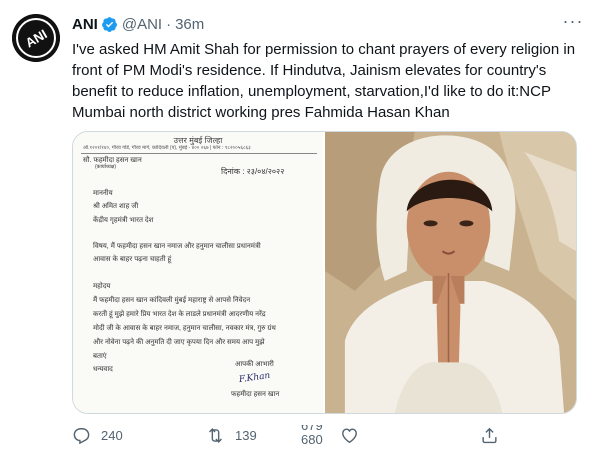  What do you see at coordinates (312, 439) in the screenshot?
I see `like-count-current: 680` at bounding box center [312, 439].